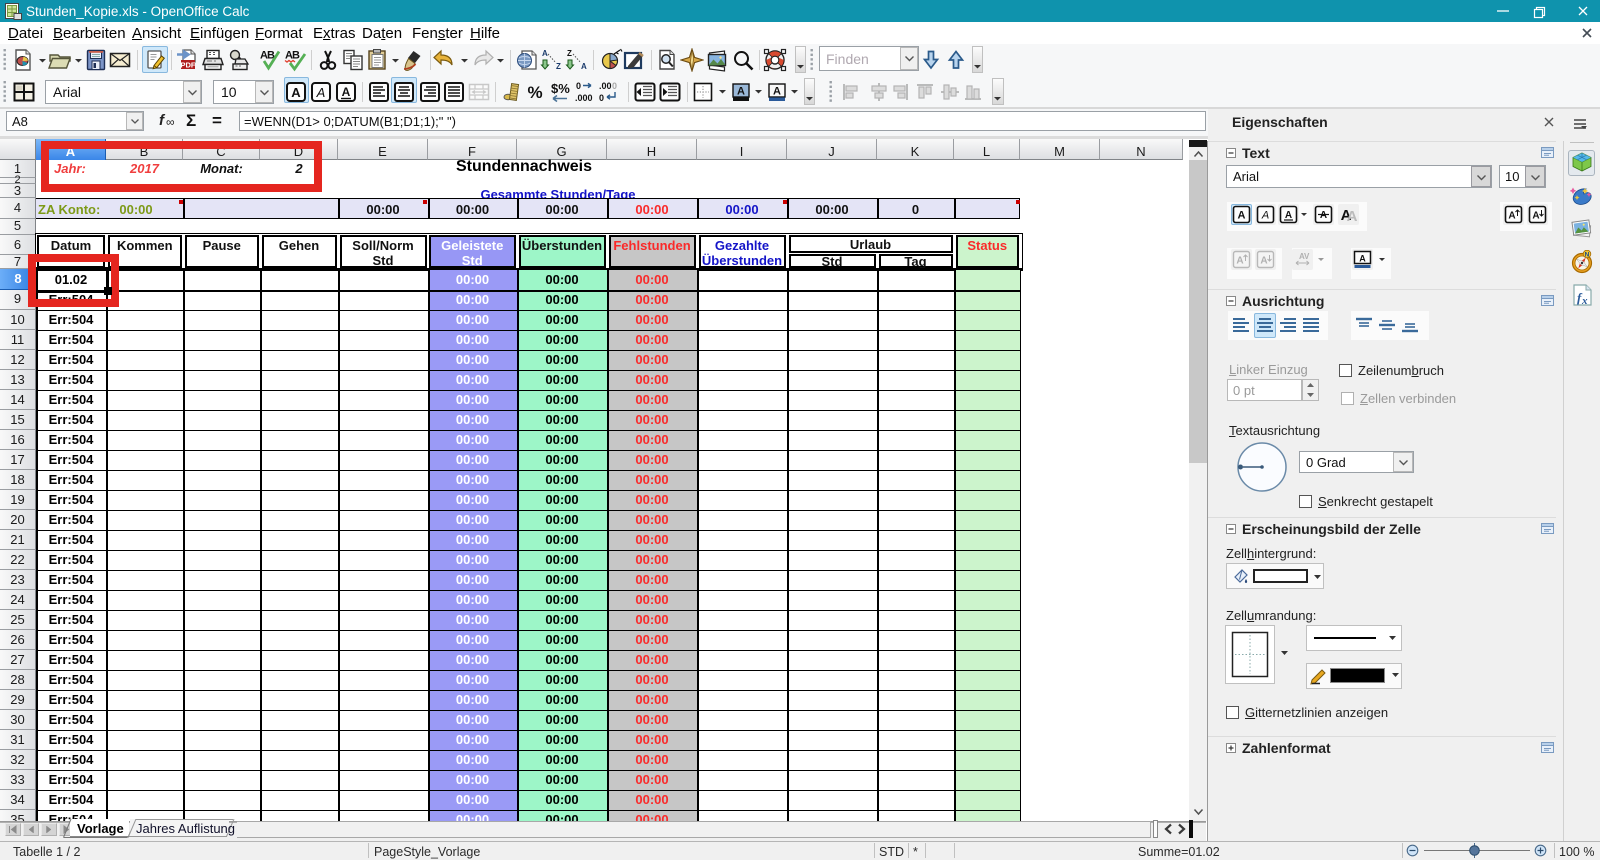 The height and width of the screenshot is (860, 1600). What do you see at coordinates (292, 56) in the screenshot?
I see `svg-text: AB` at bounding box center [292, 56].